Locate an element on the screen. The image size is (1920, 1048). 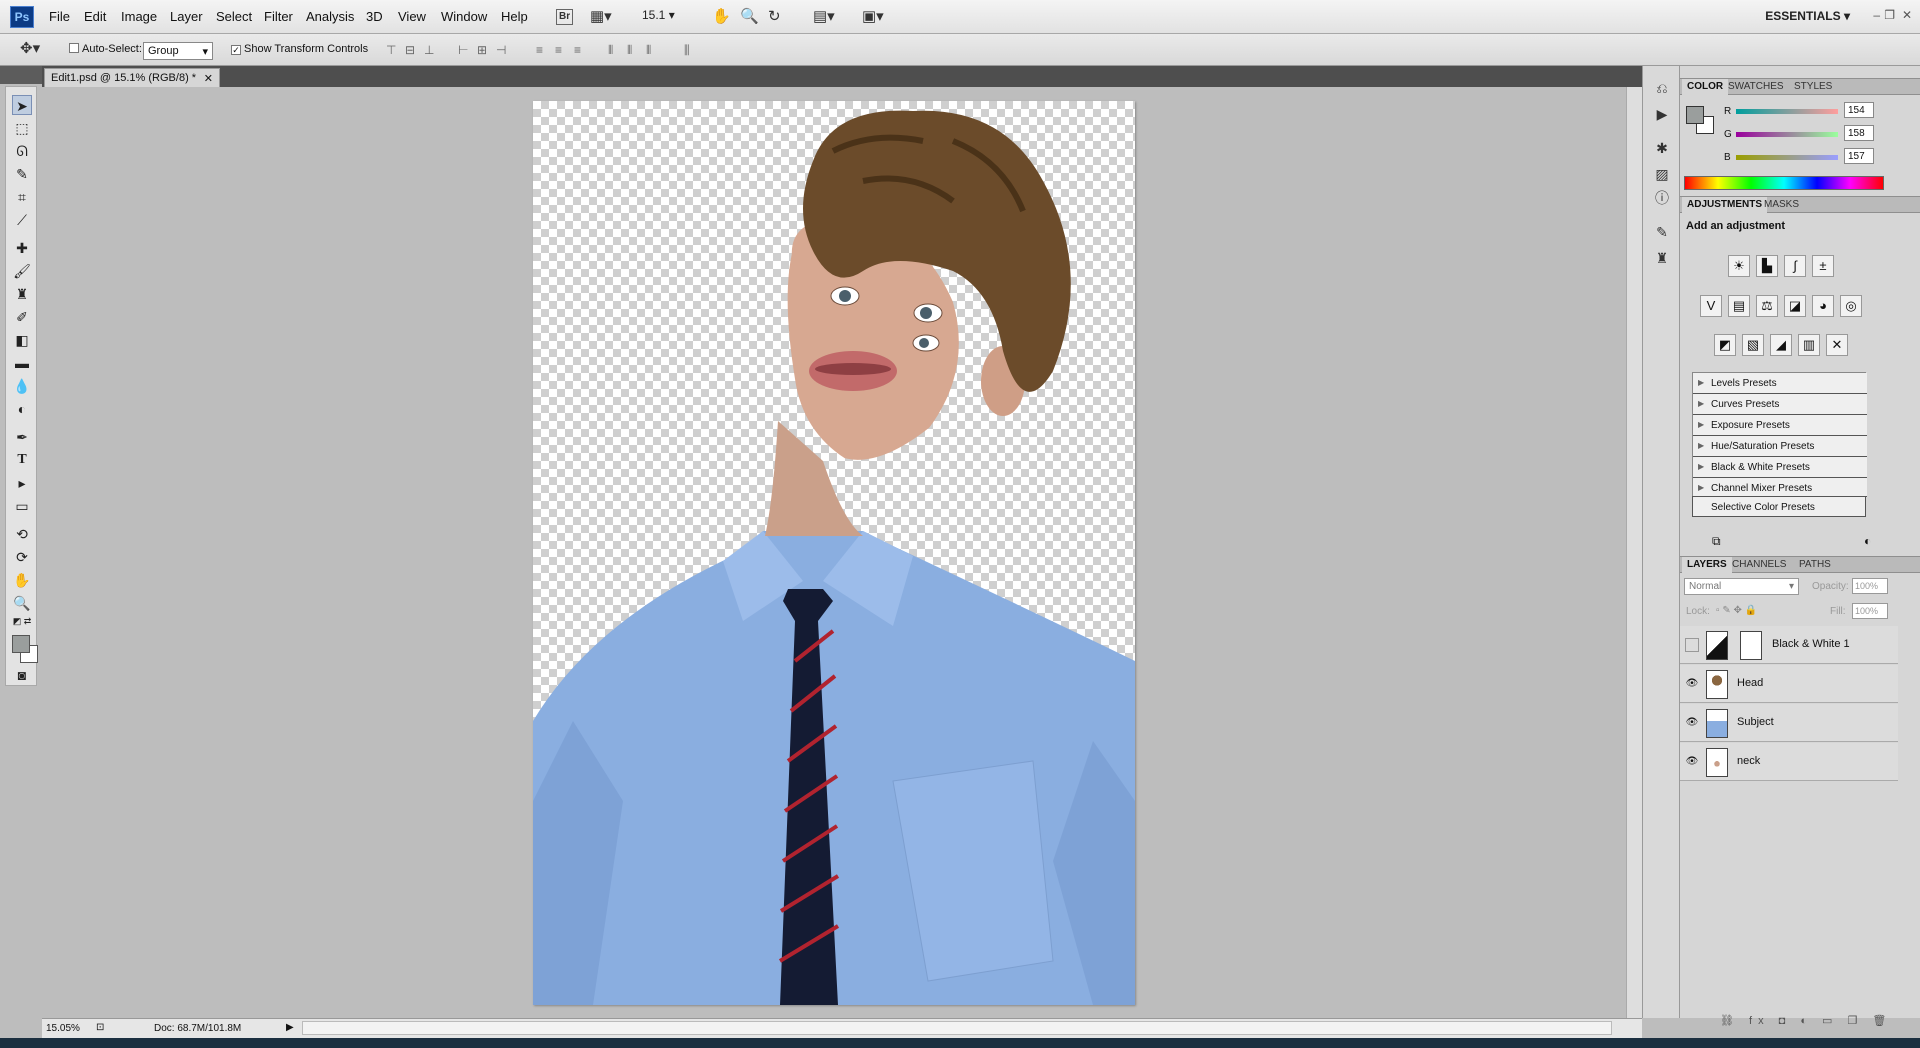
quick-select-tool-icon: ✎ is located at coordinates (22, 174).